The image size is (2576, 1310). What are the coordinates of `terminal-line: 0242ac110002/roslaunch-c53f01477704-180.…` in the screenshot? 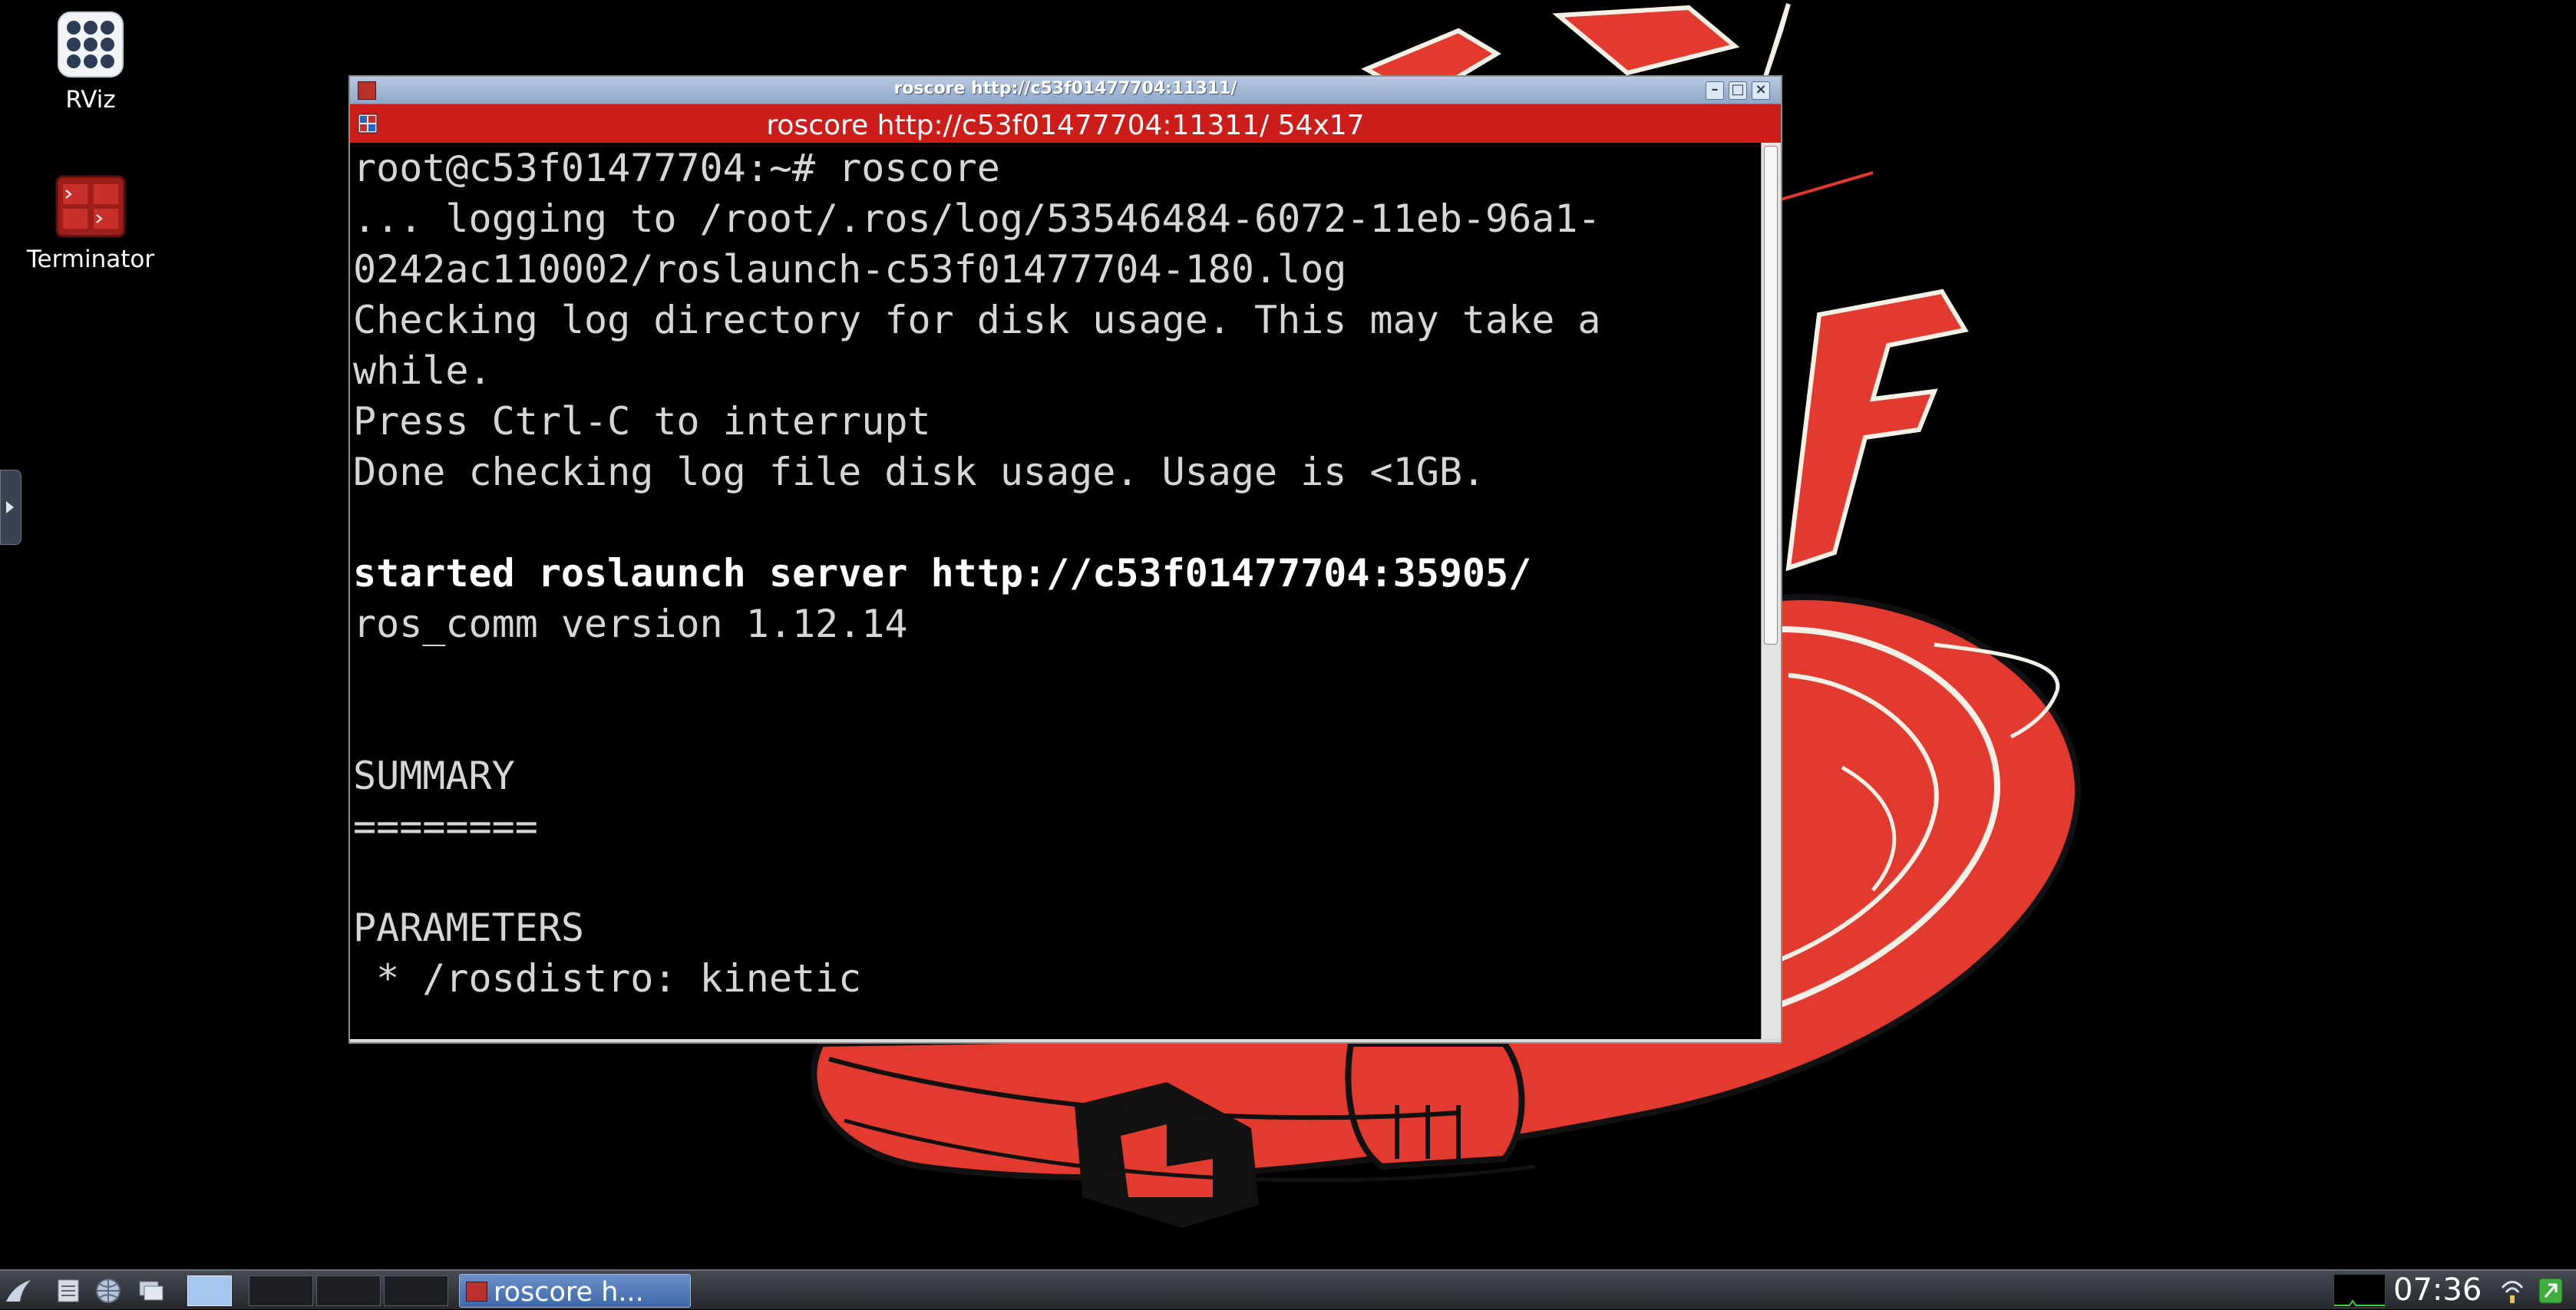 It's located at (850, 269).